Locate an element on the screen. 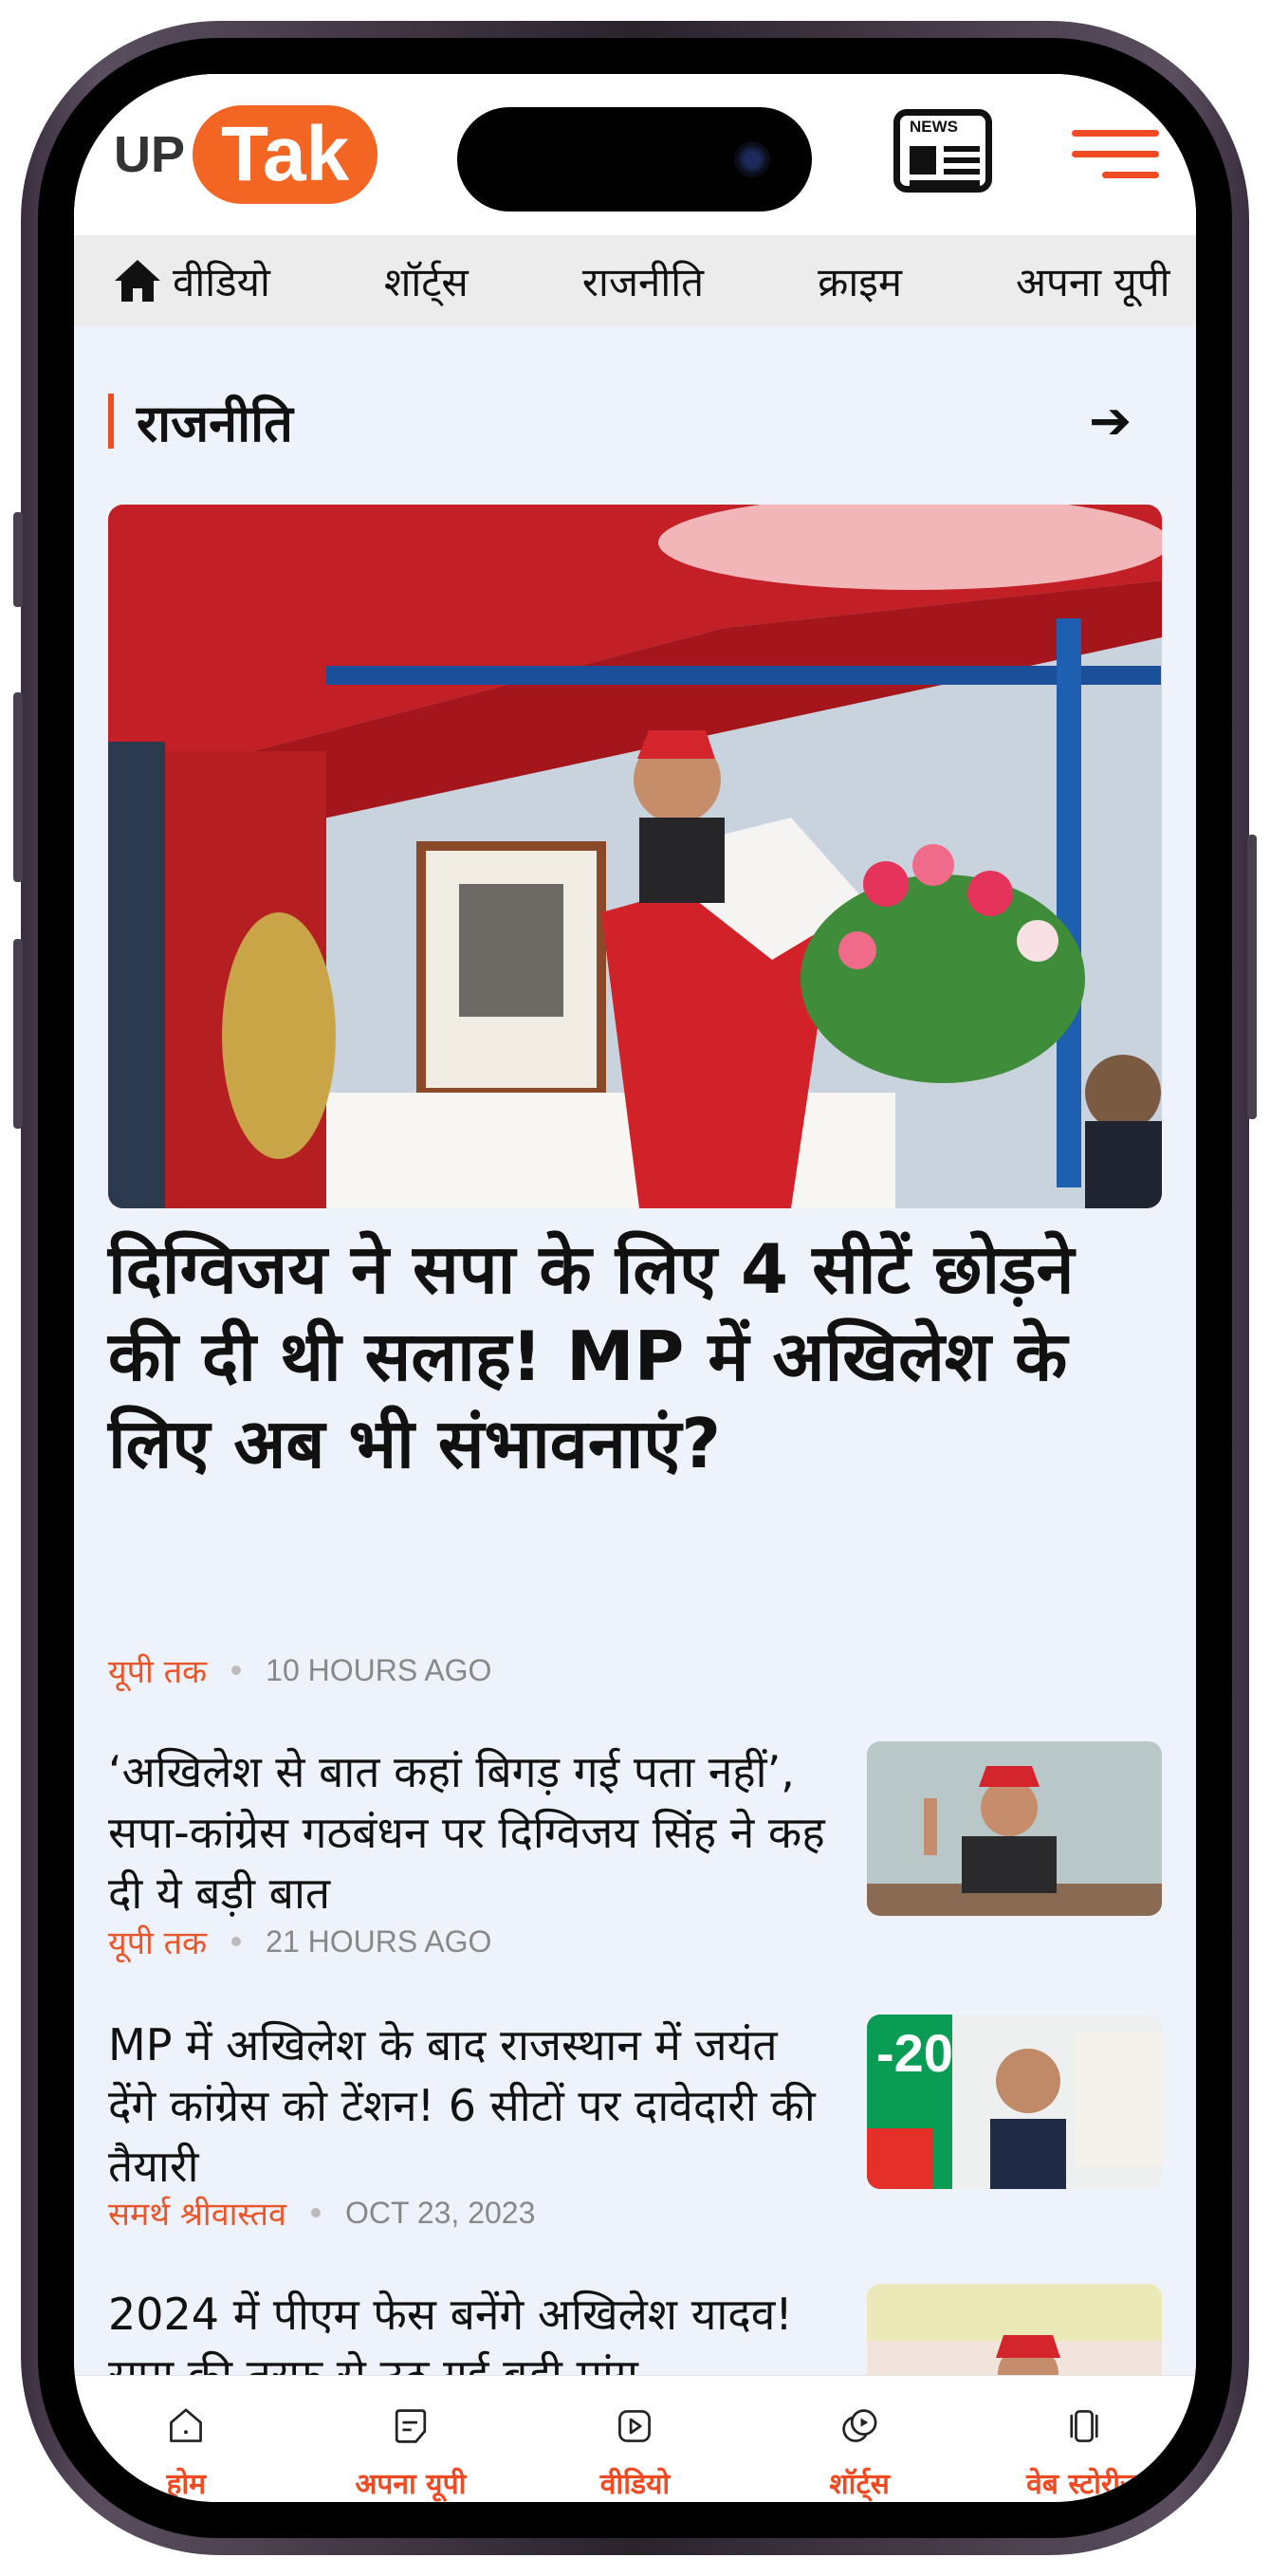  volume-down-button is located at coordinates (18, 1034).